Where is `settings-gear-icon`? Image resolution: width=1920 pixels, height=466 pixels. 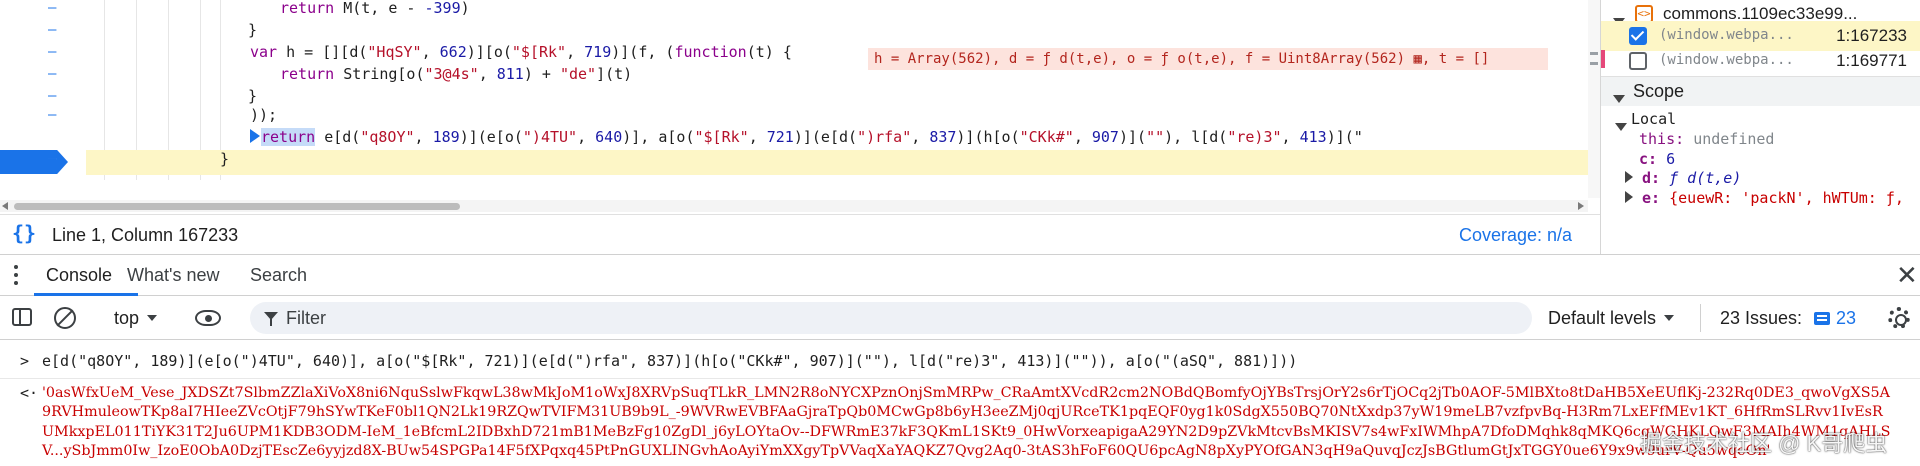 settings-gear-icon is located at coordinates (1899, 318).